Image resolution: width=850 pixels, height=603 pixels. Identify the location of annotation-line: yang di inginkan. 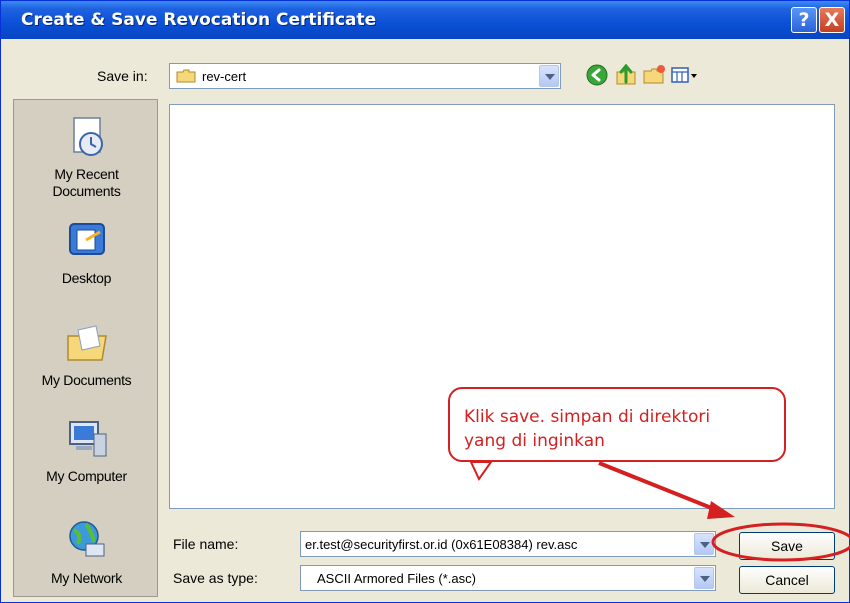
(534, 441).